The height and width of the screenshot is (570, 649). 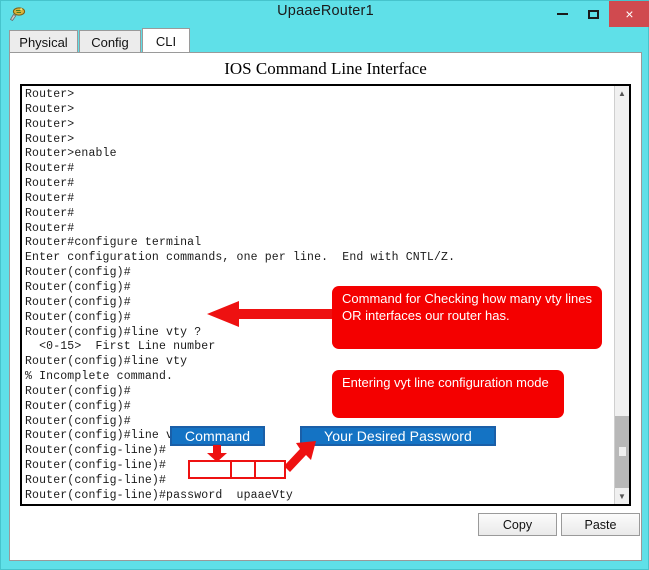 What do you see at coordinates (300, 456) in the screenshot?
I see `annotation-arrow-password` at bounding box center [300, 456].